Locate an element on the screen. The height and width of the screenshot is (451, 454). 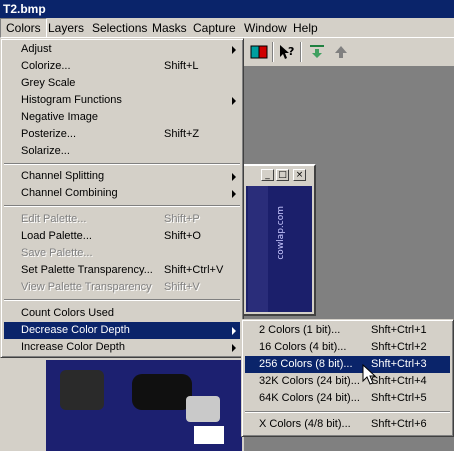
menu-selections: Selections is located at coordinates (119, 28).